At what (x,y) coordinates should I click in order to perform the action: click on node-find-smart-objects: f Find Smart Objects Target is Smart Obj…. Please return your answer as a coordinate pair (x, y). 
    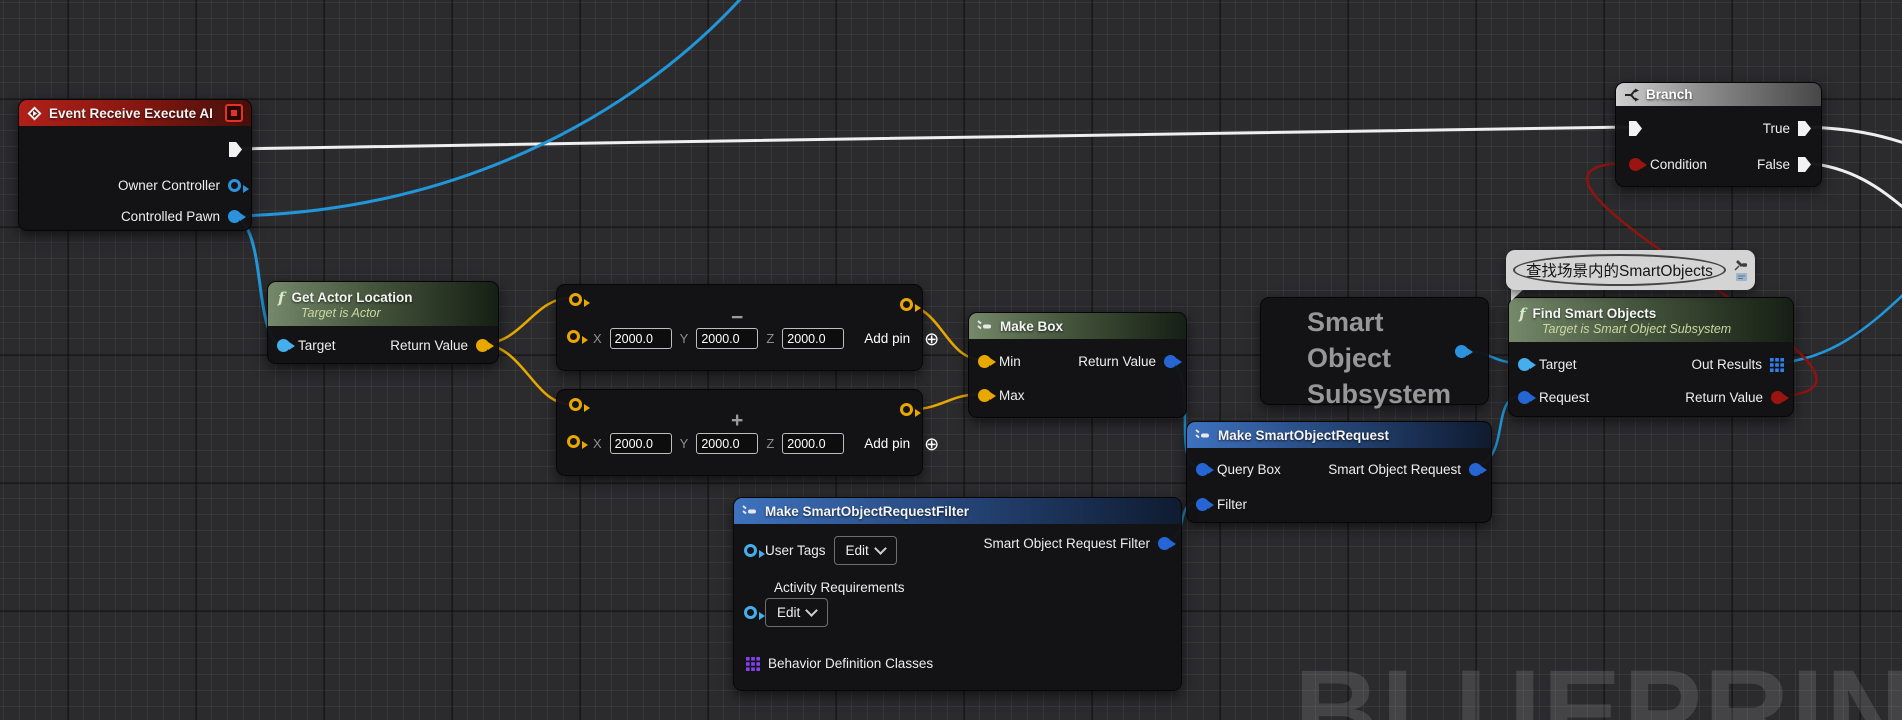
    Looking at the image, I should click on (1651, 357).